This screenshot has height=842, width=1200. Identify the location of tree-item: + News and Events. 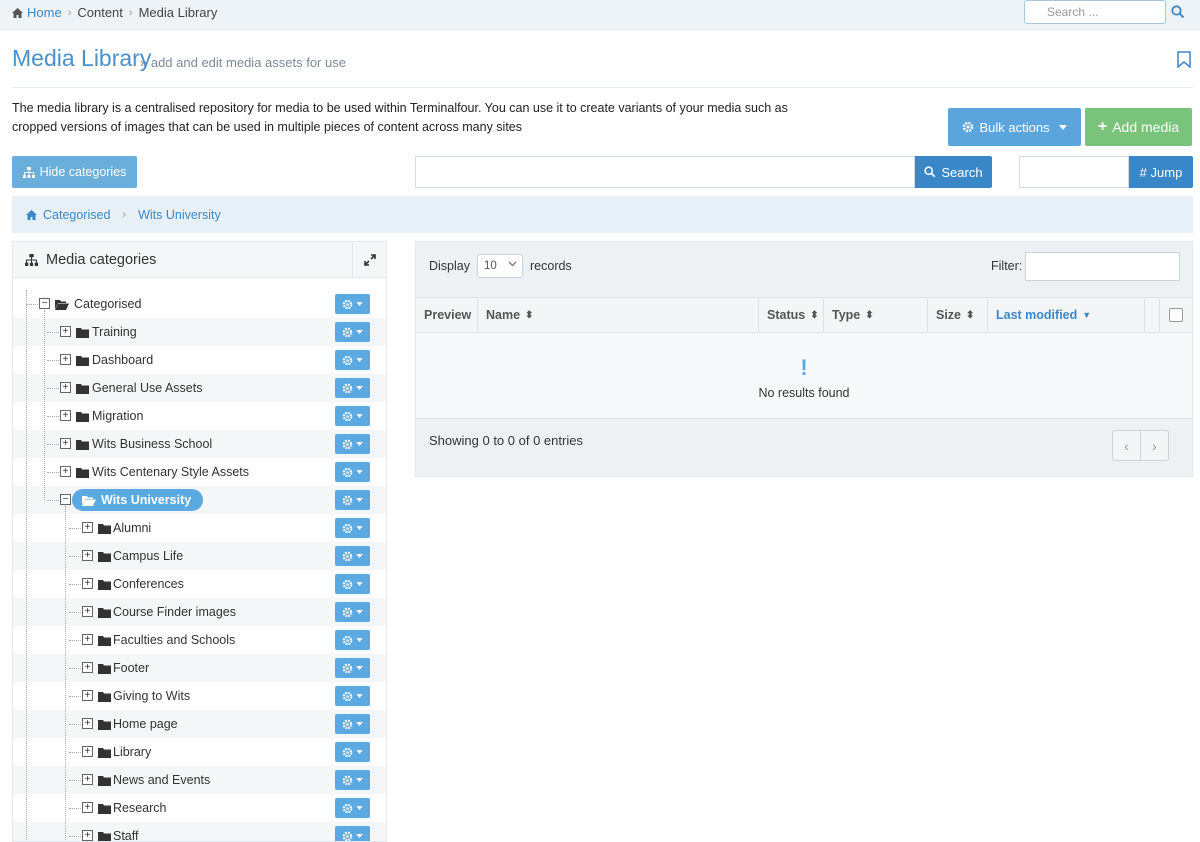
(199, 780).